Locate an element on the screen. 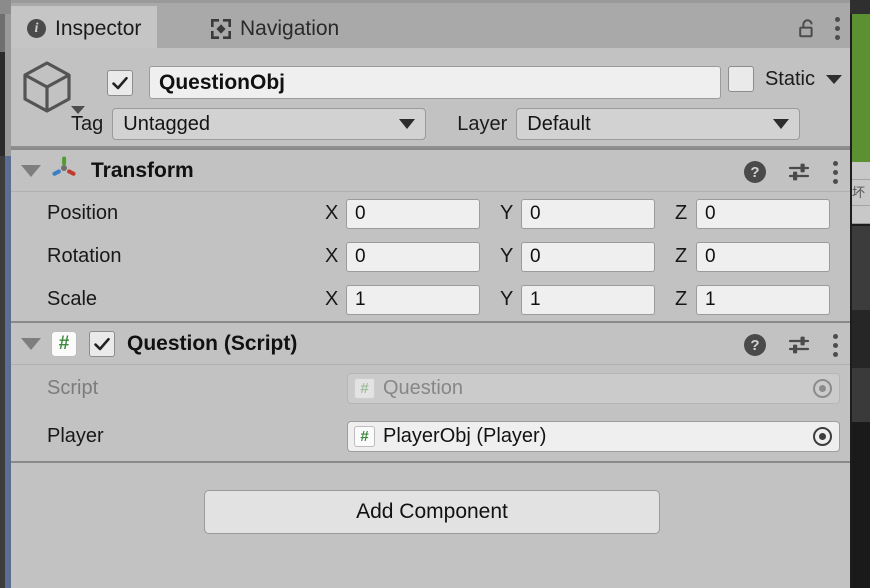  tab-navigation: Navigation is located at coordinates (275, 28).